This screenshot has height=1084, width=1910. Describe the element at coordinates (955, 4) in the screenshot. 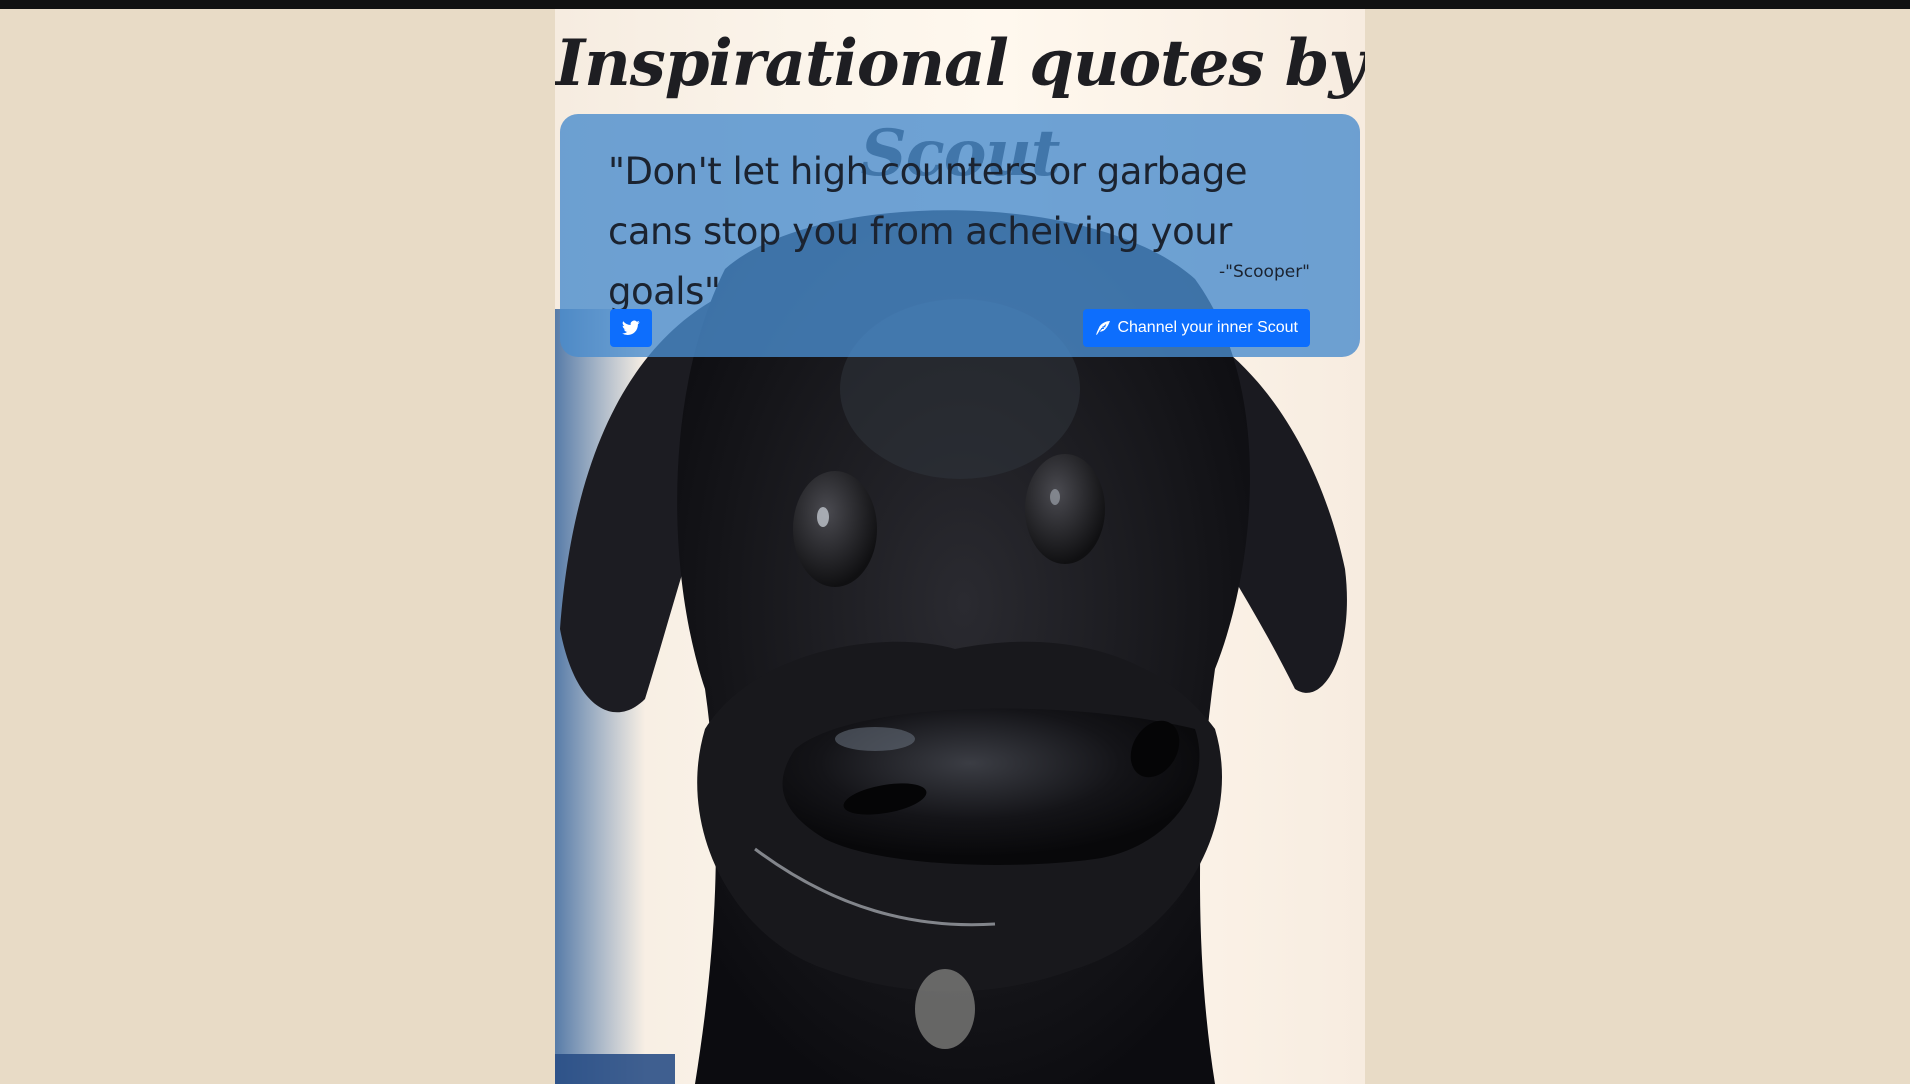

I see `browser-top-bar` at that location.